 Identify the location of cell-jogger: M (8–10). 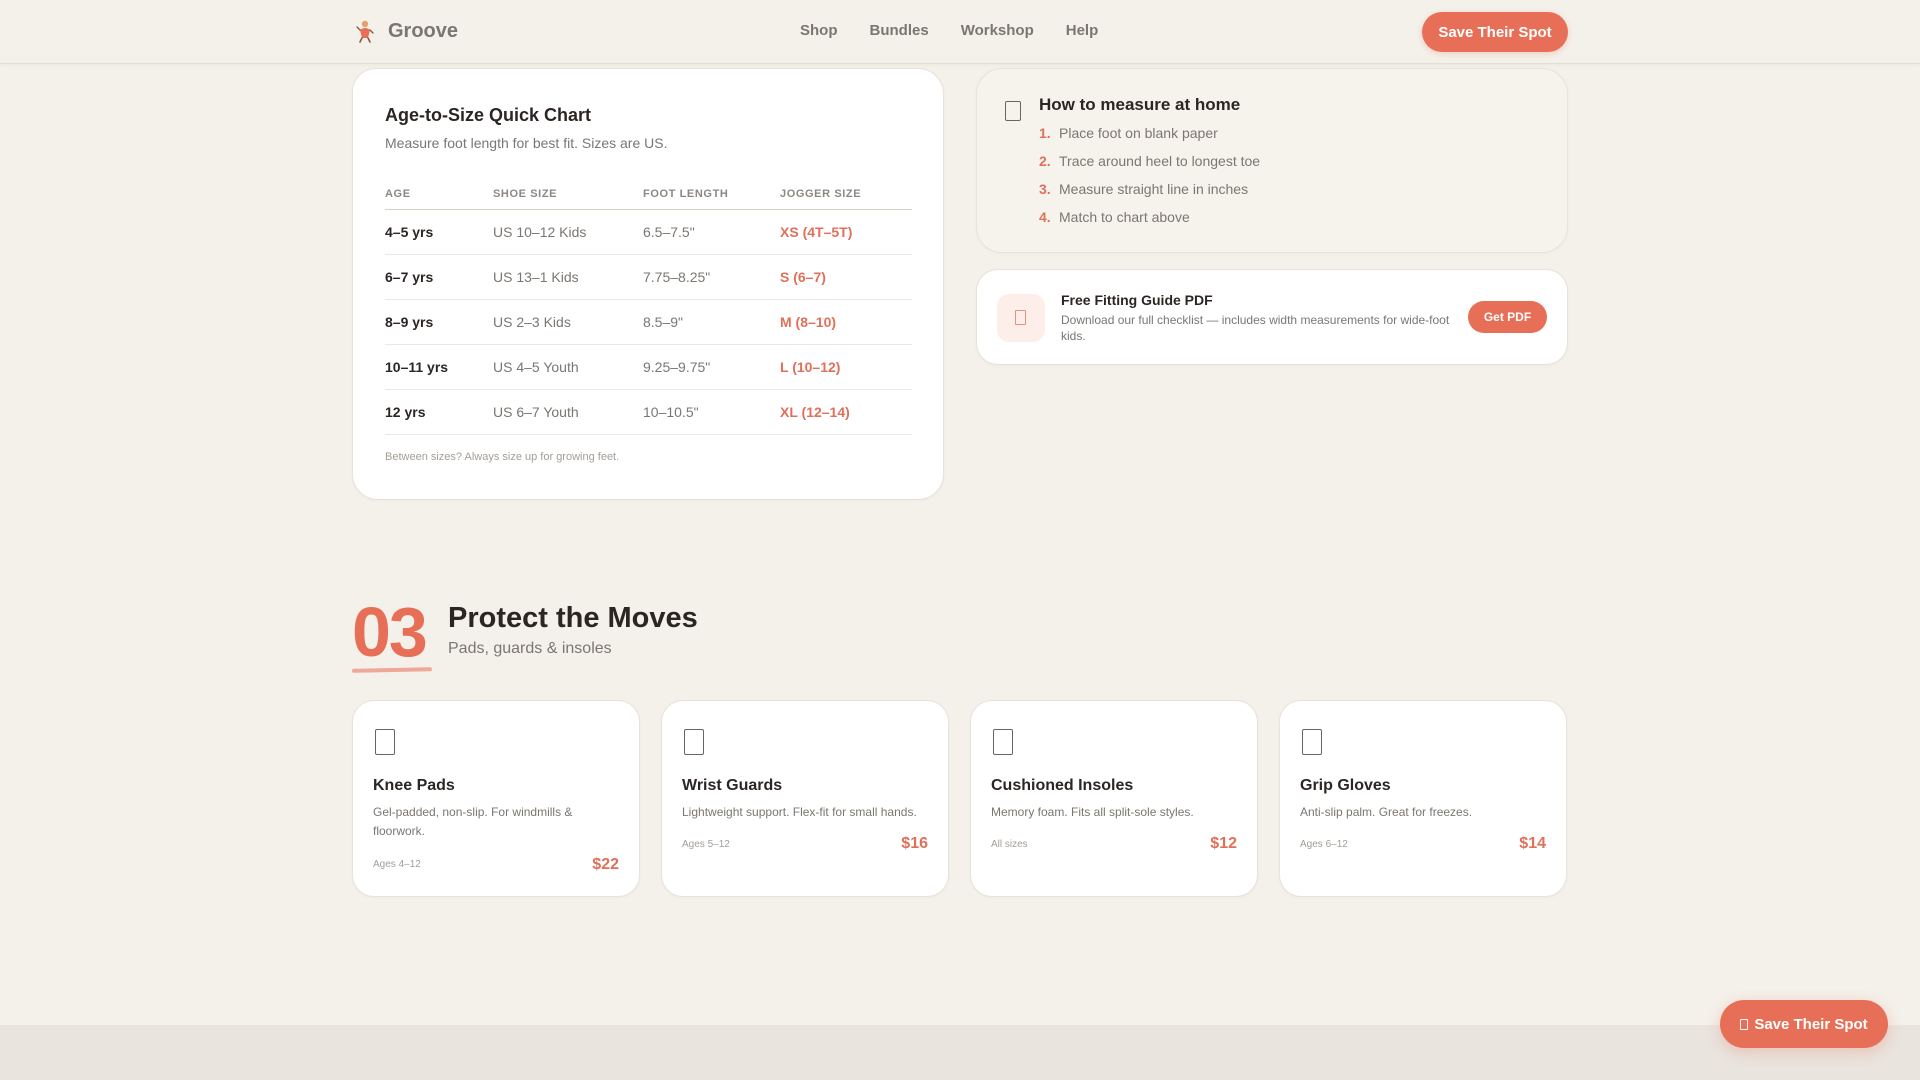
(846, 322).